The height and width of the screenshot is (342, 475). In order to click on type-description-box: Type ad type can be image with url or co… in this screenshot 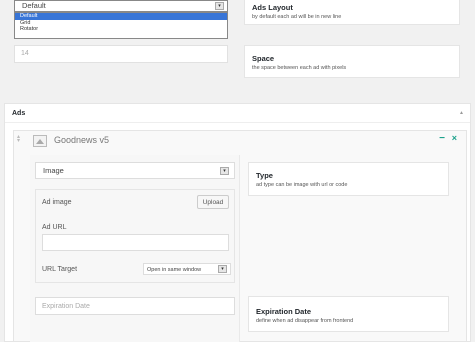, I will do `click(348, 179)`.